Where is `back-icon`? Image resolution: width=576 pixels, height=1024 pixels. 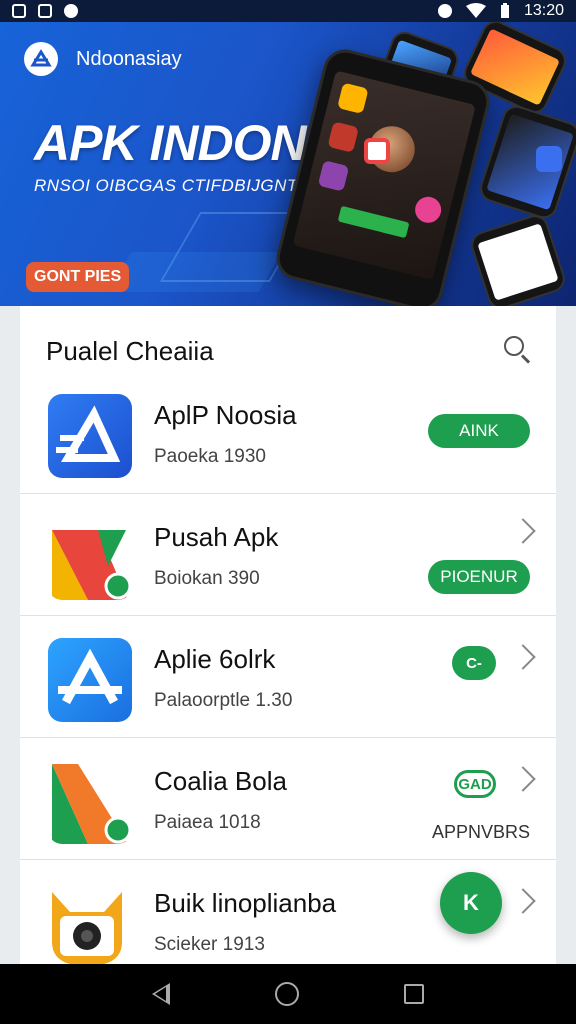 back-icon is located at coordinates (161, 994).